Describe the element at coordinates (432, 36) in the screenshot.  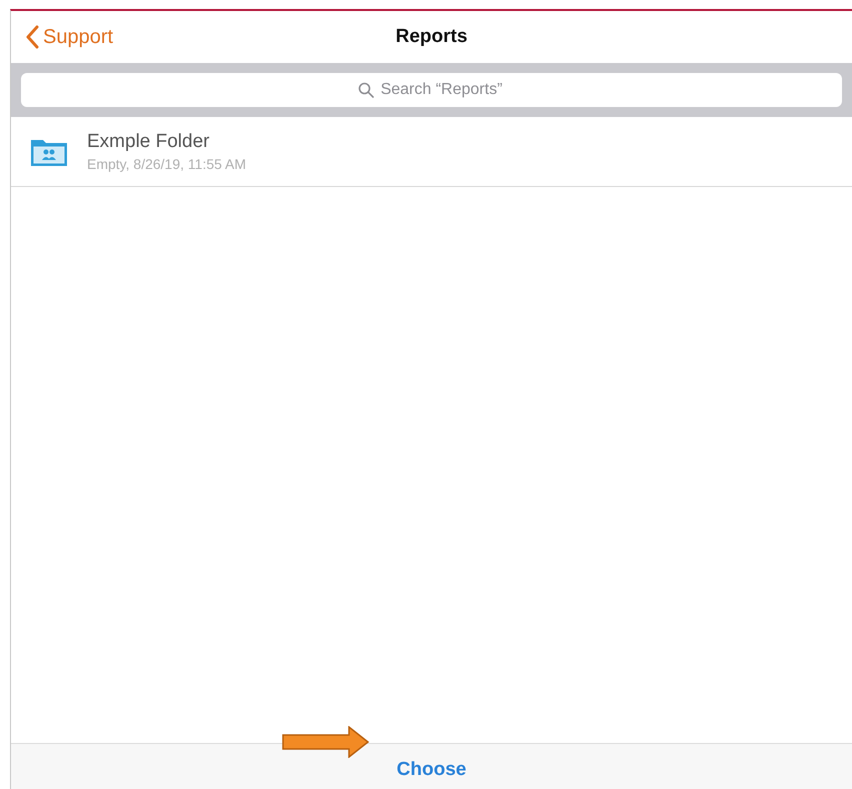
I see `nav-title: Reports` at that location.